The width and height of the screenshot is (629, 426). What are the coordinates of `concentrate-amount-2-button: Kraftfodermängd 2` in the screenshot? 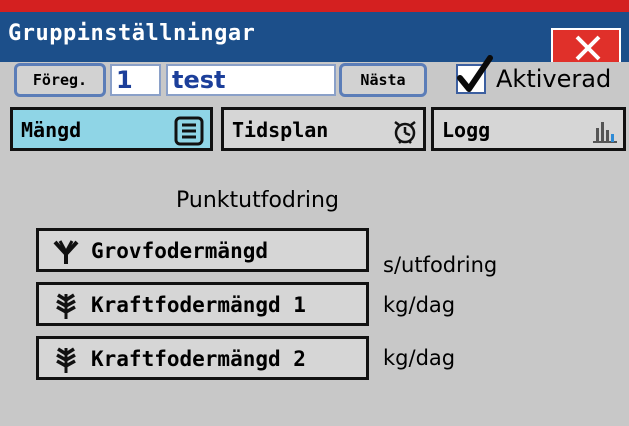 It's located at (202, 358).